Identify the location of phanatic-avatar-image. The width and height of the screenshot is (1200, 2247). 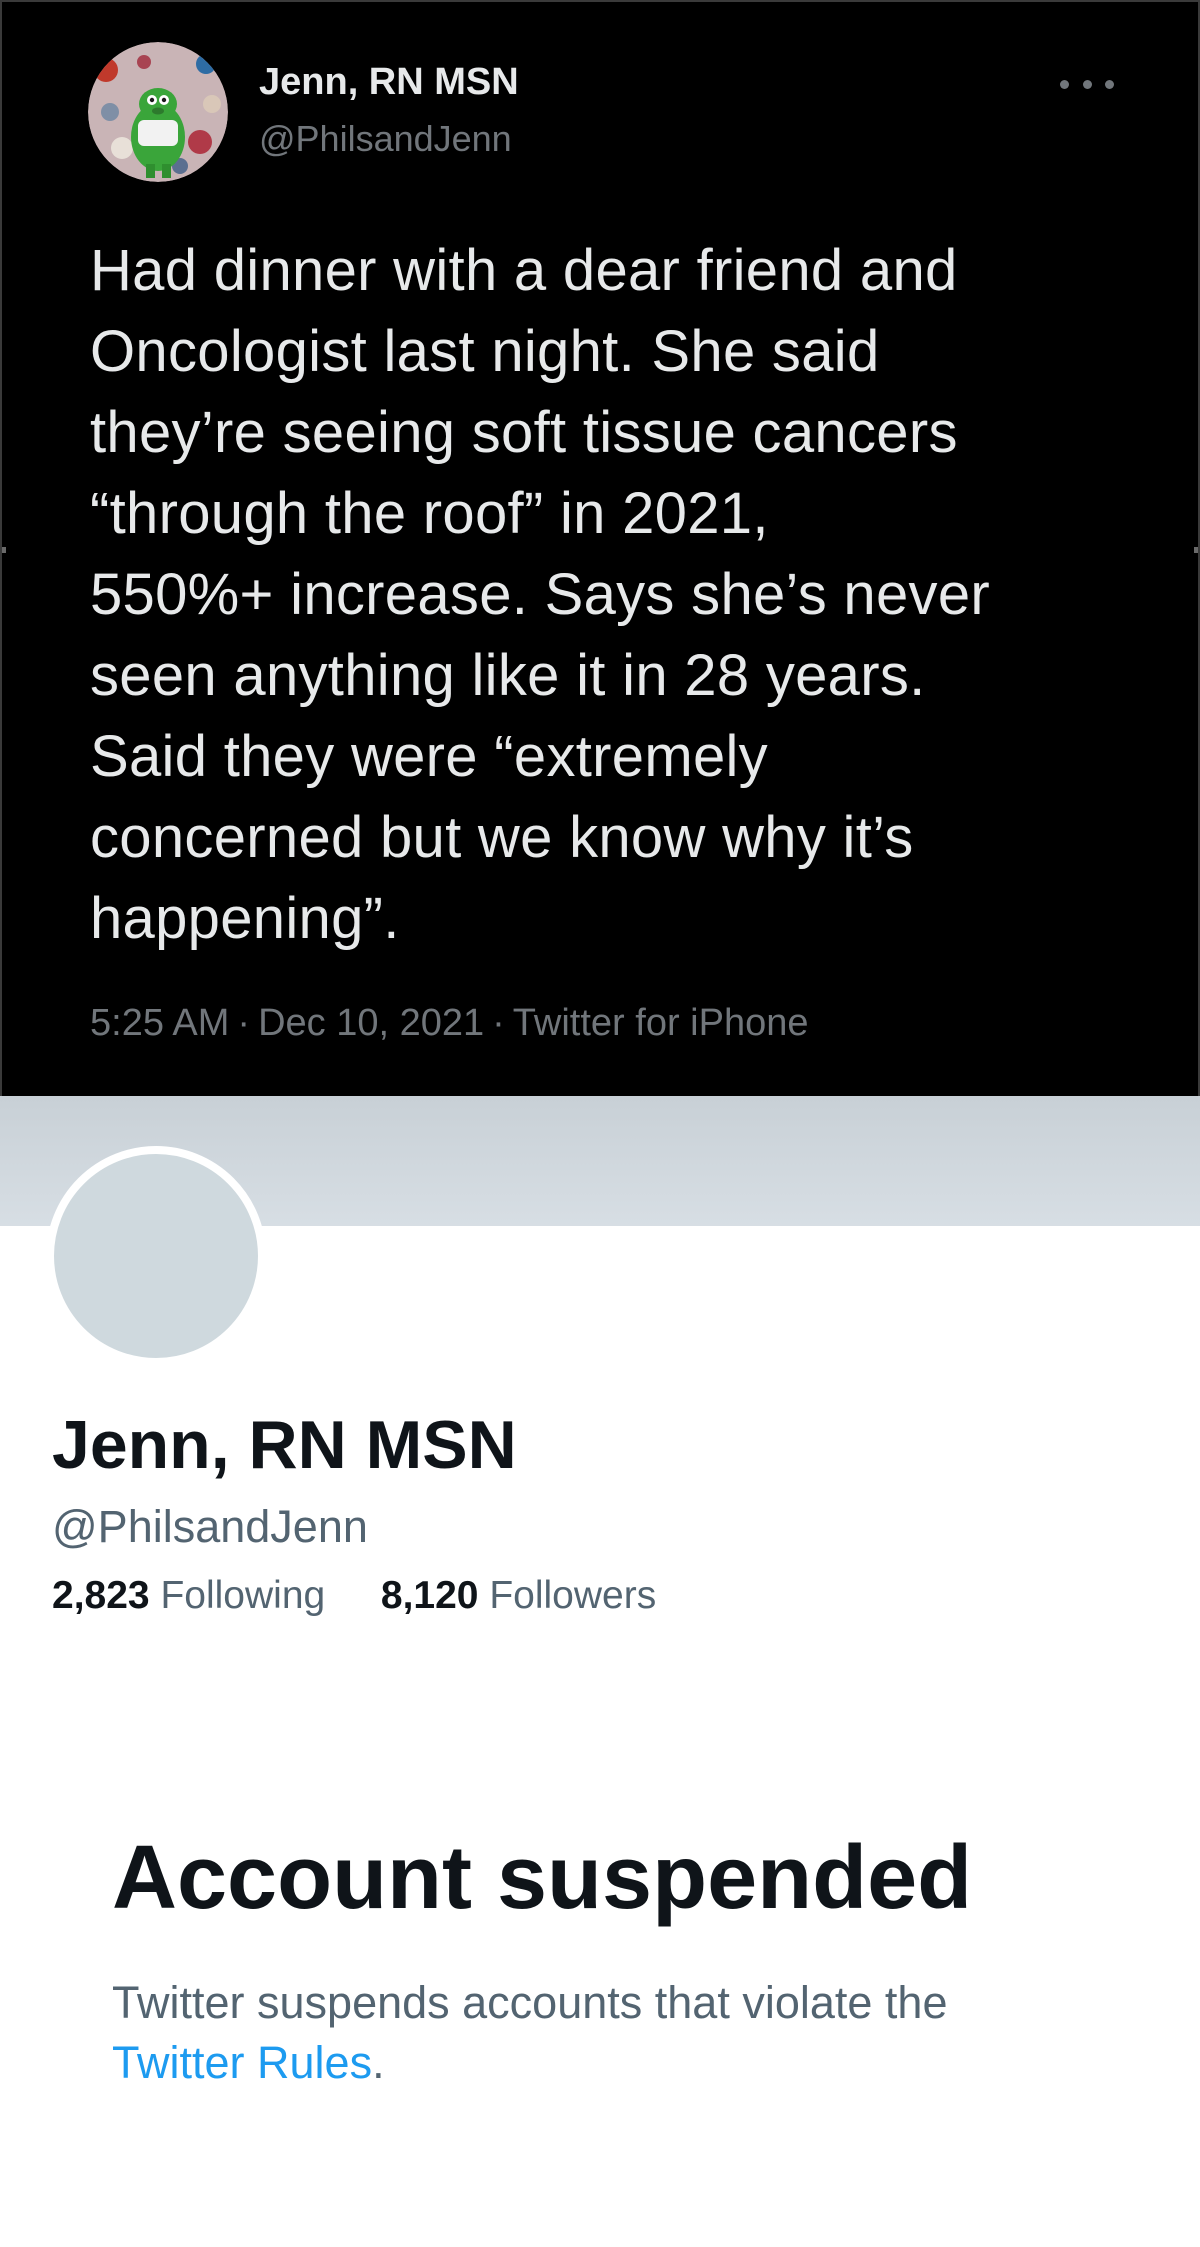
(158, 112).